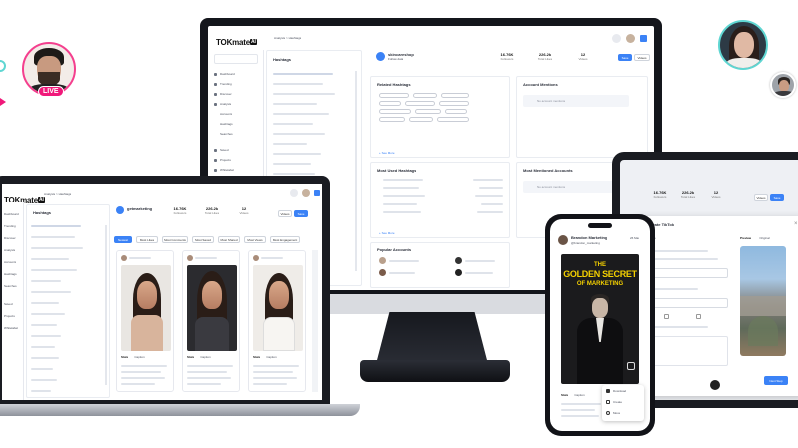 This screenshot has height=448, width=798. I want to click on profile-avatar, so click(743, 45).